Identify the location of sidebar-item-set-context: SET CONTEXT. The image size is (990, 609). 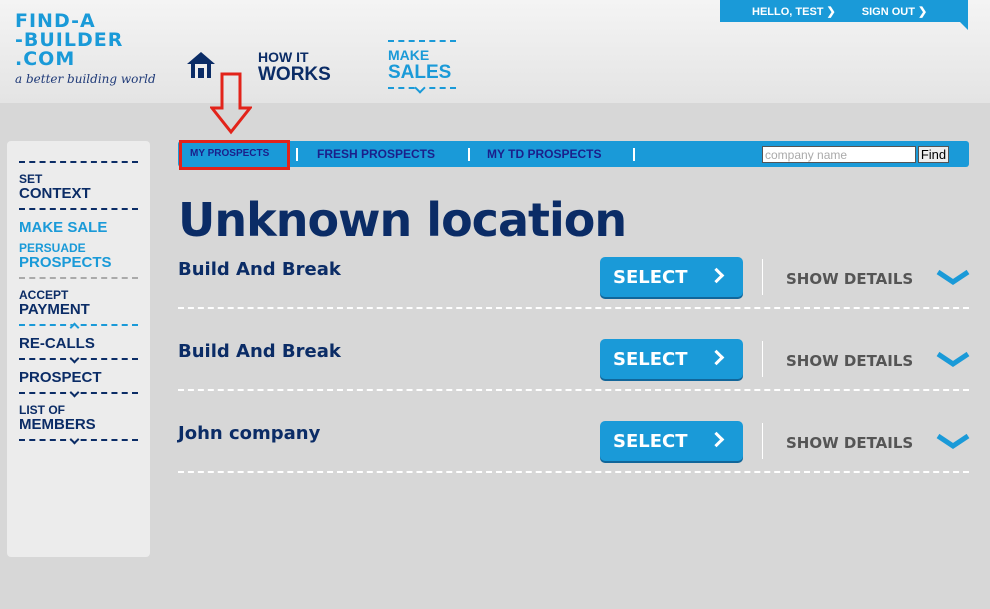
(78, 185).